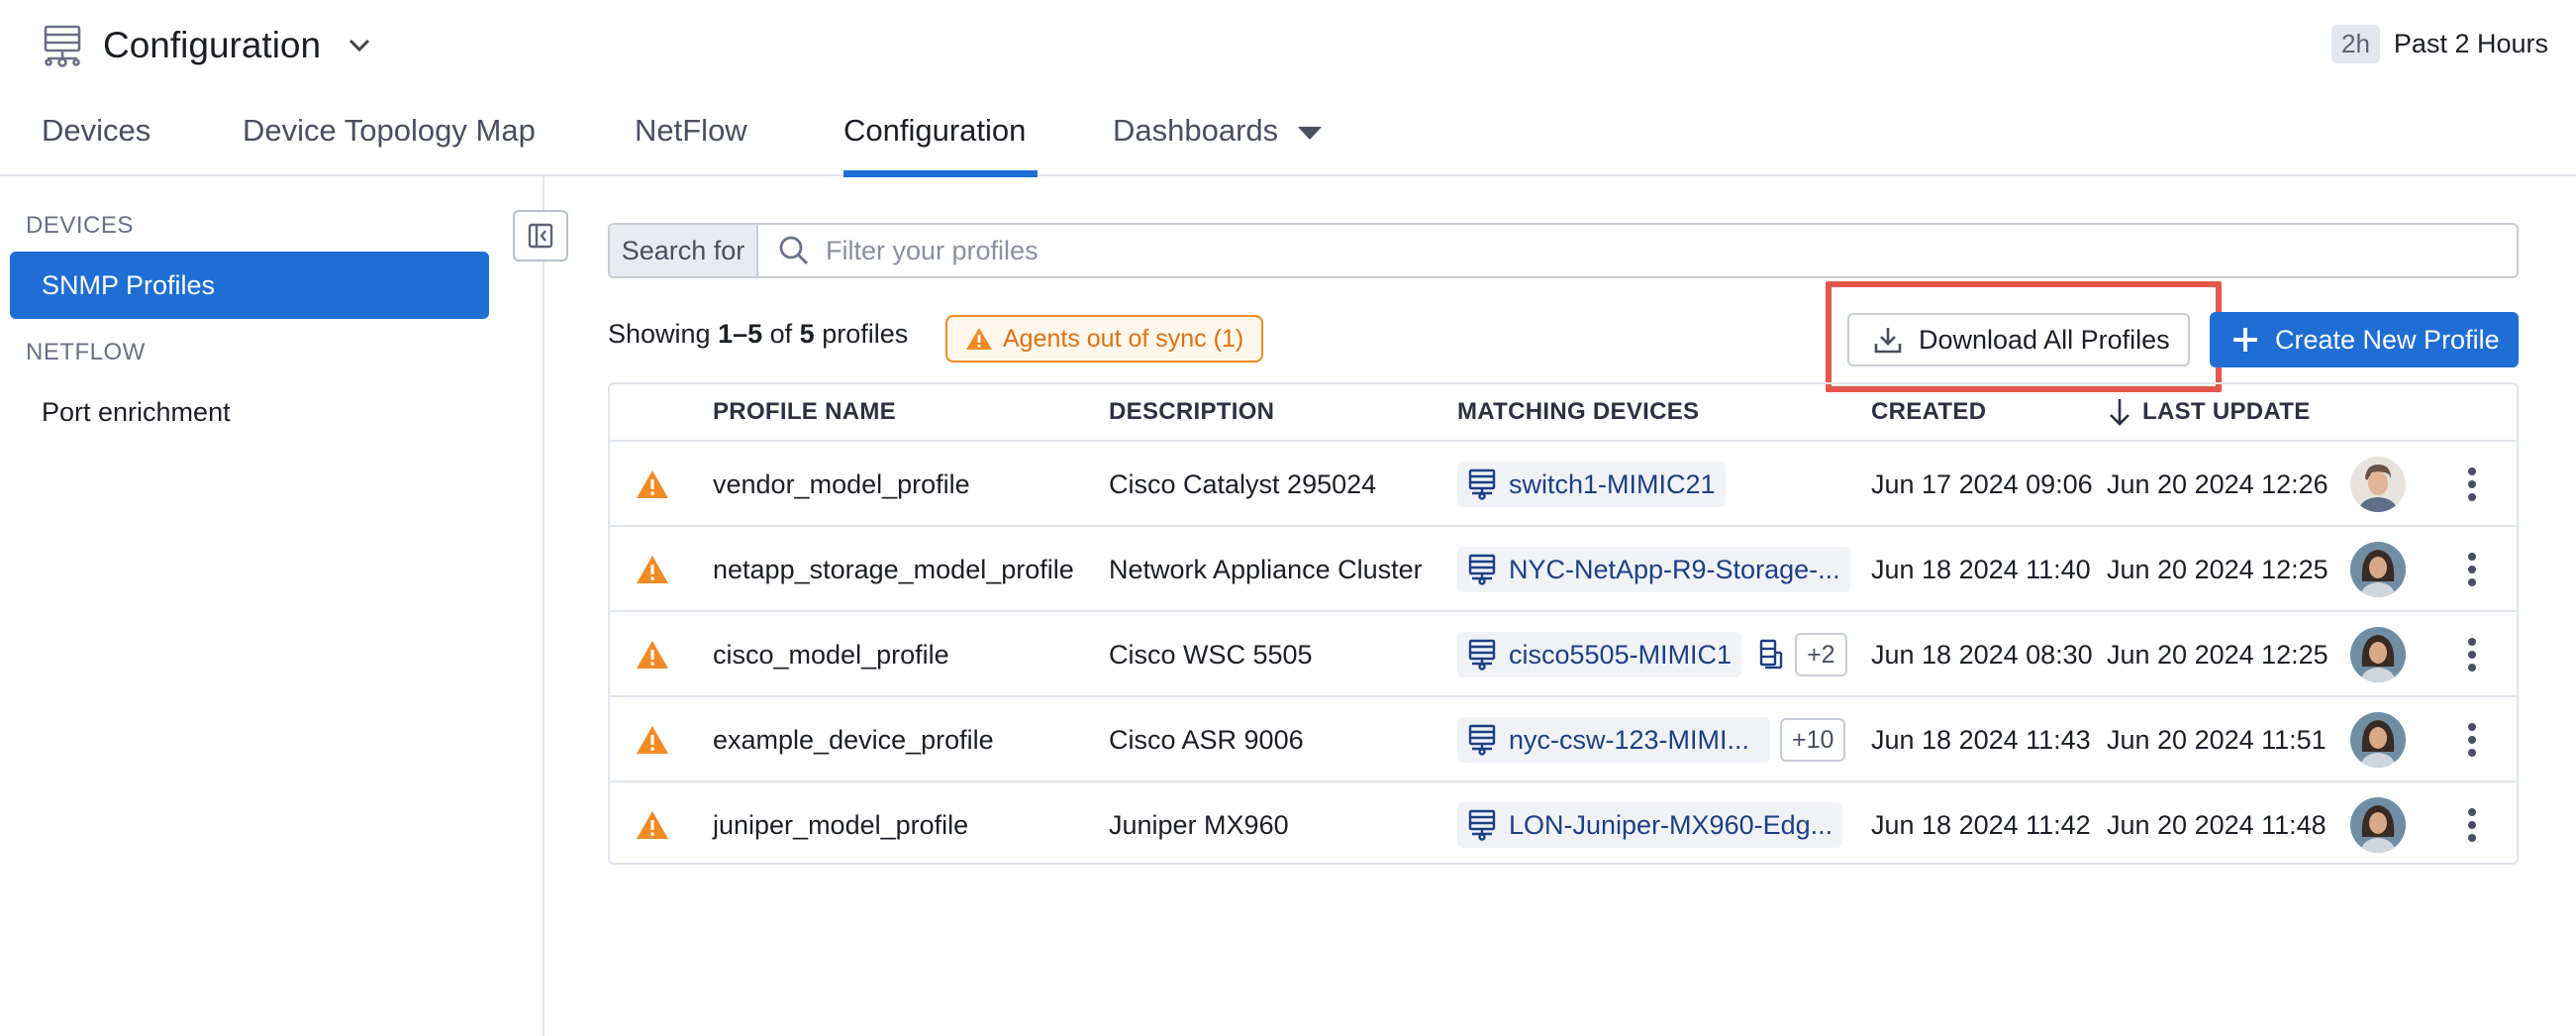 This screenshot has width=2576, height=1036. What do you see at coordinates (2209, 412) in the screenshot?
I see `column-header-last-update: LAST UPDATE` at bounding box center [2209, 412].